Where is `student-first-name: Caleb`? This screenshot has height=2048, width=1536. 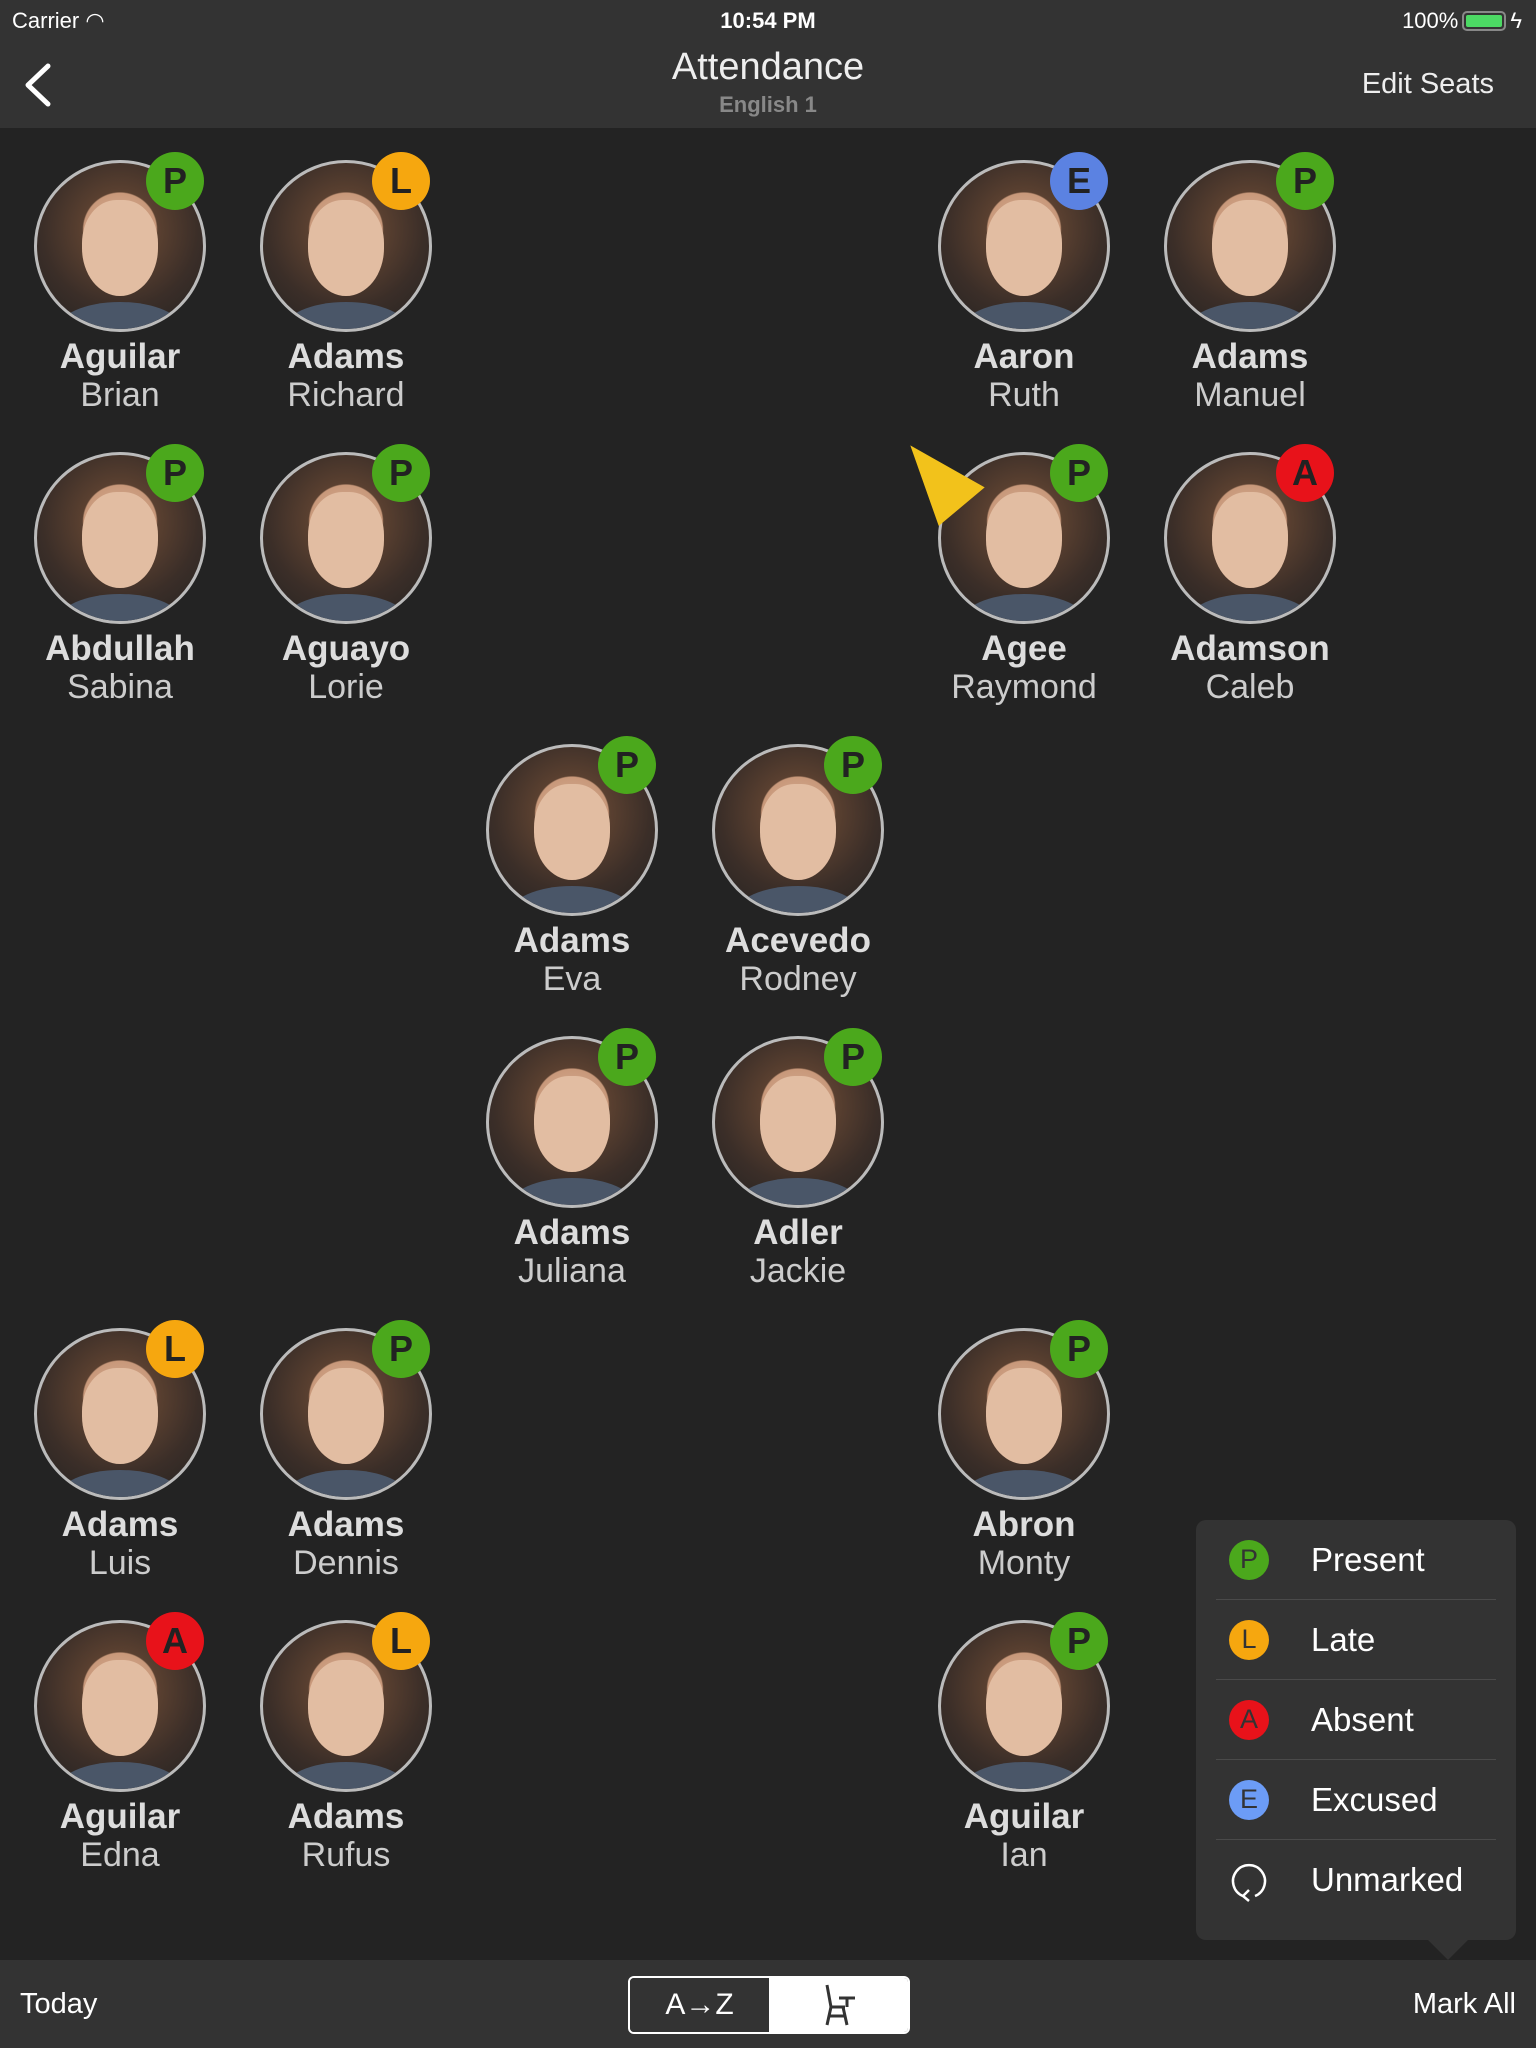 student-first-name: Caleb is located at coordinates (1250, 687).